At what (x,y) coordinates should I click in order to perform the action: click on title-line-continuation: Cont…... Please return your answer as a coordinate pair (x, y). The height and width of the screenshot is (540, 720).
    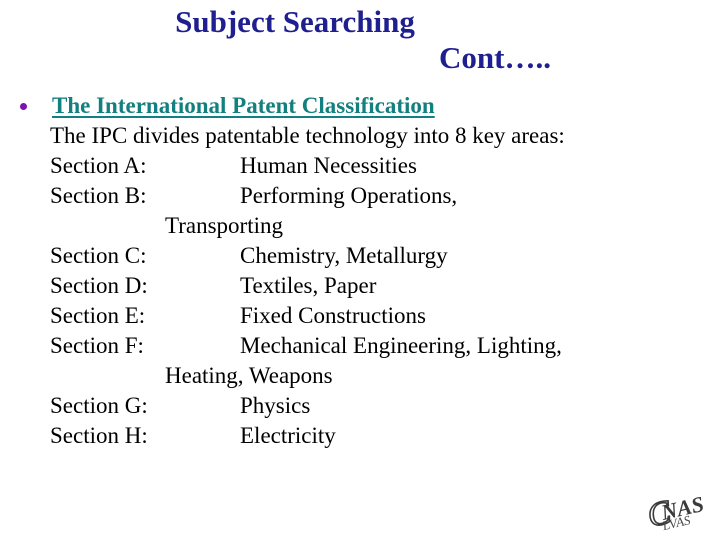
    Looking at the image, I should click on (495, 57).